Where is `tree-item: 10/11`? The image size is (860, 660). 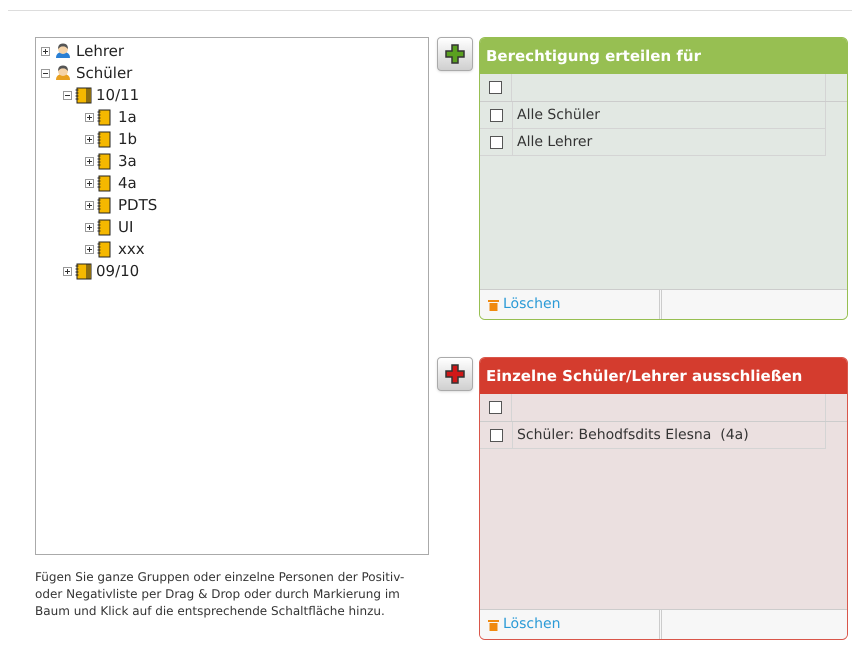
tree-item: 10/11 is located at coordinates (118, 95).